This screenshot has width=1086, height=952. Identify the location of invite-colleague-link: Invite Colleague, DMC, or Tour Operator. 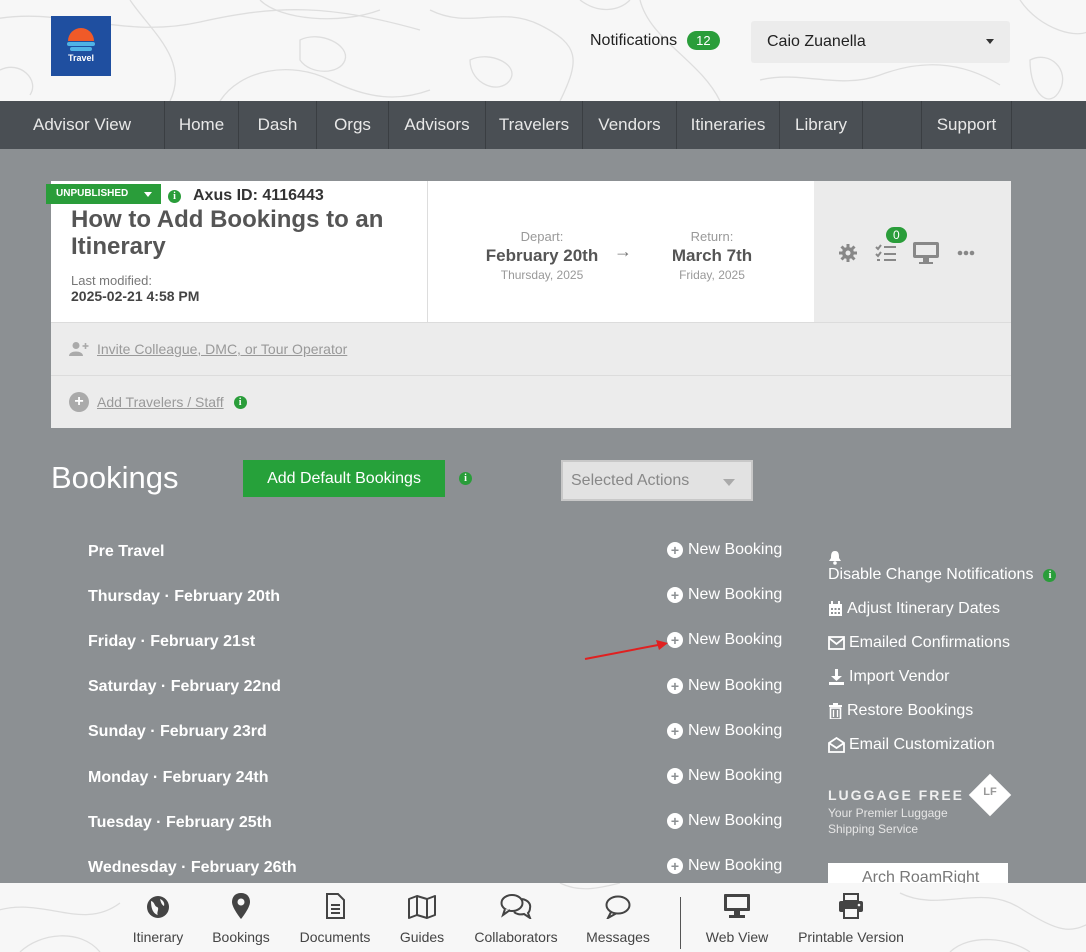
(222, 349).